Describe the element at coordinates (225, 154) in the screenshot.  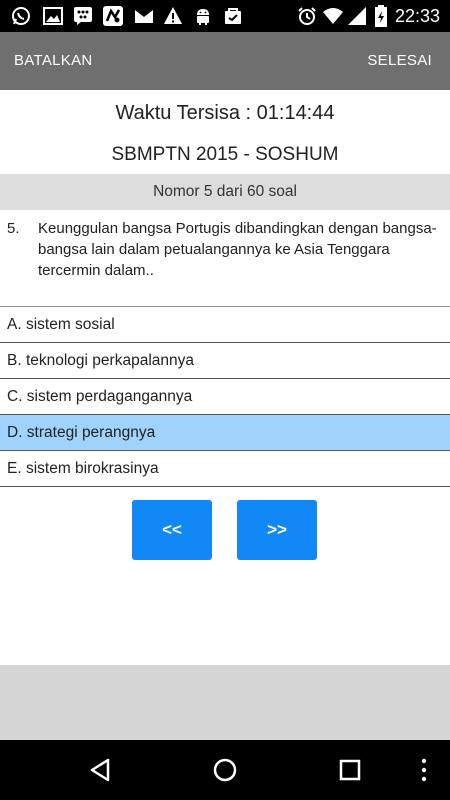
I see `exam-title: SBMPTN 2015 - SOSHUM` at that location.